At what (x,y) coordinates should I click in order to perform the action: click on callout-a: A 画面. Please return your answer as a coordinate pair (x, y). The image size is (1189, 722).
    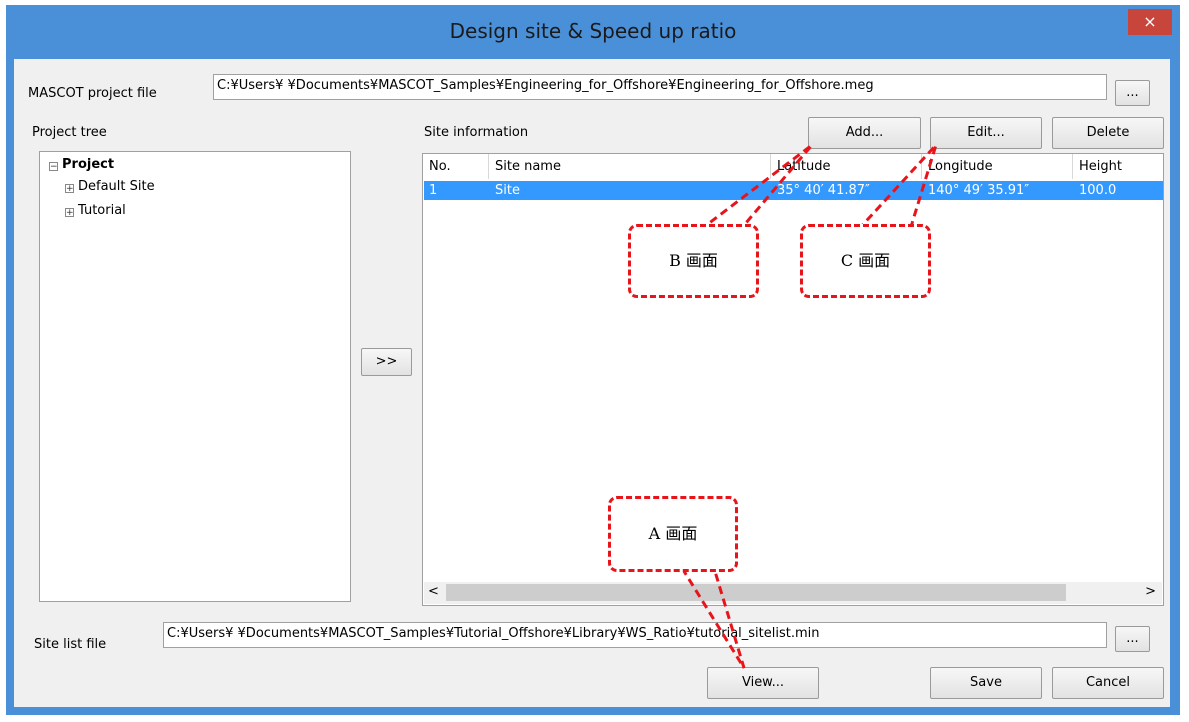
    Looking at the image, I should click on (673, 534).